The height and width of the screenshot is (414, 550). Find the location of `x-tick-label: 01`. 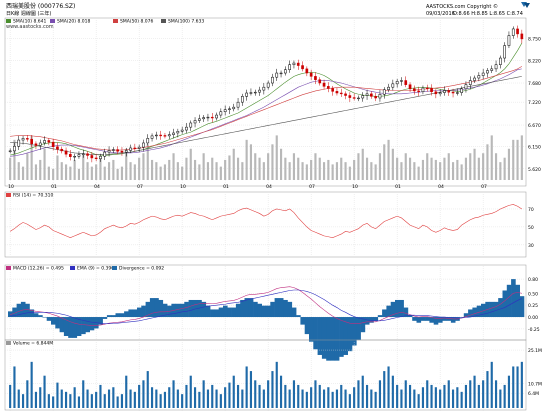

x-tick-label: 01 is located at coordinates (398, 187).